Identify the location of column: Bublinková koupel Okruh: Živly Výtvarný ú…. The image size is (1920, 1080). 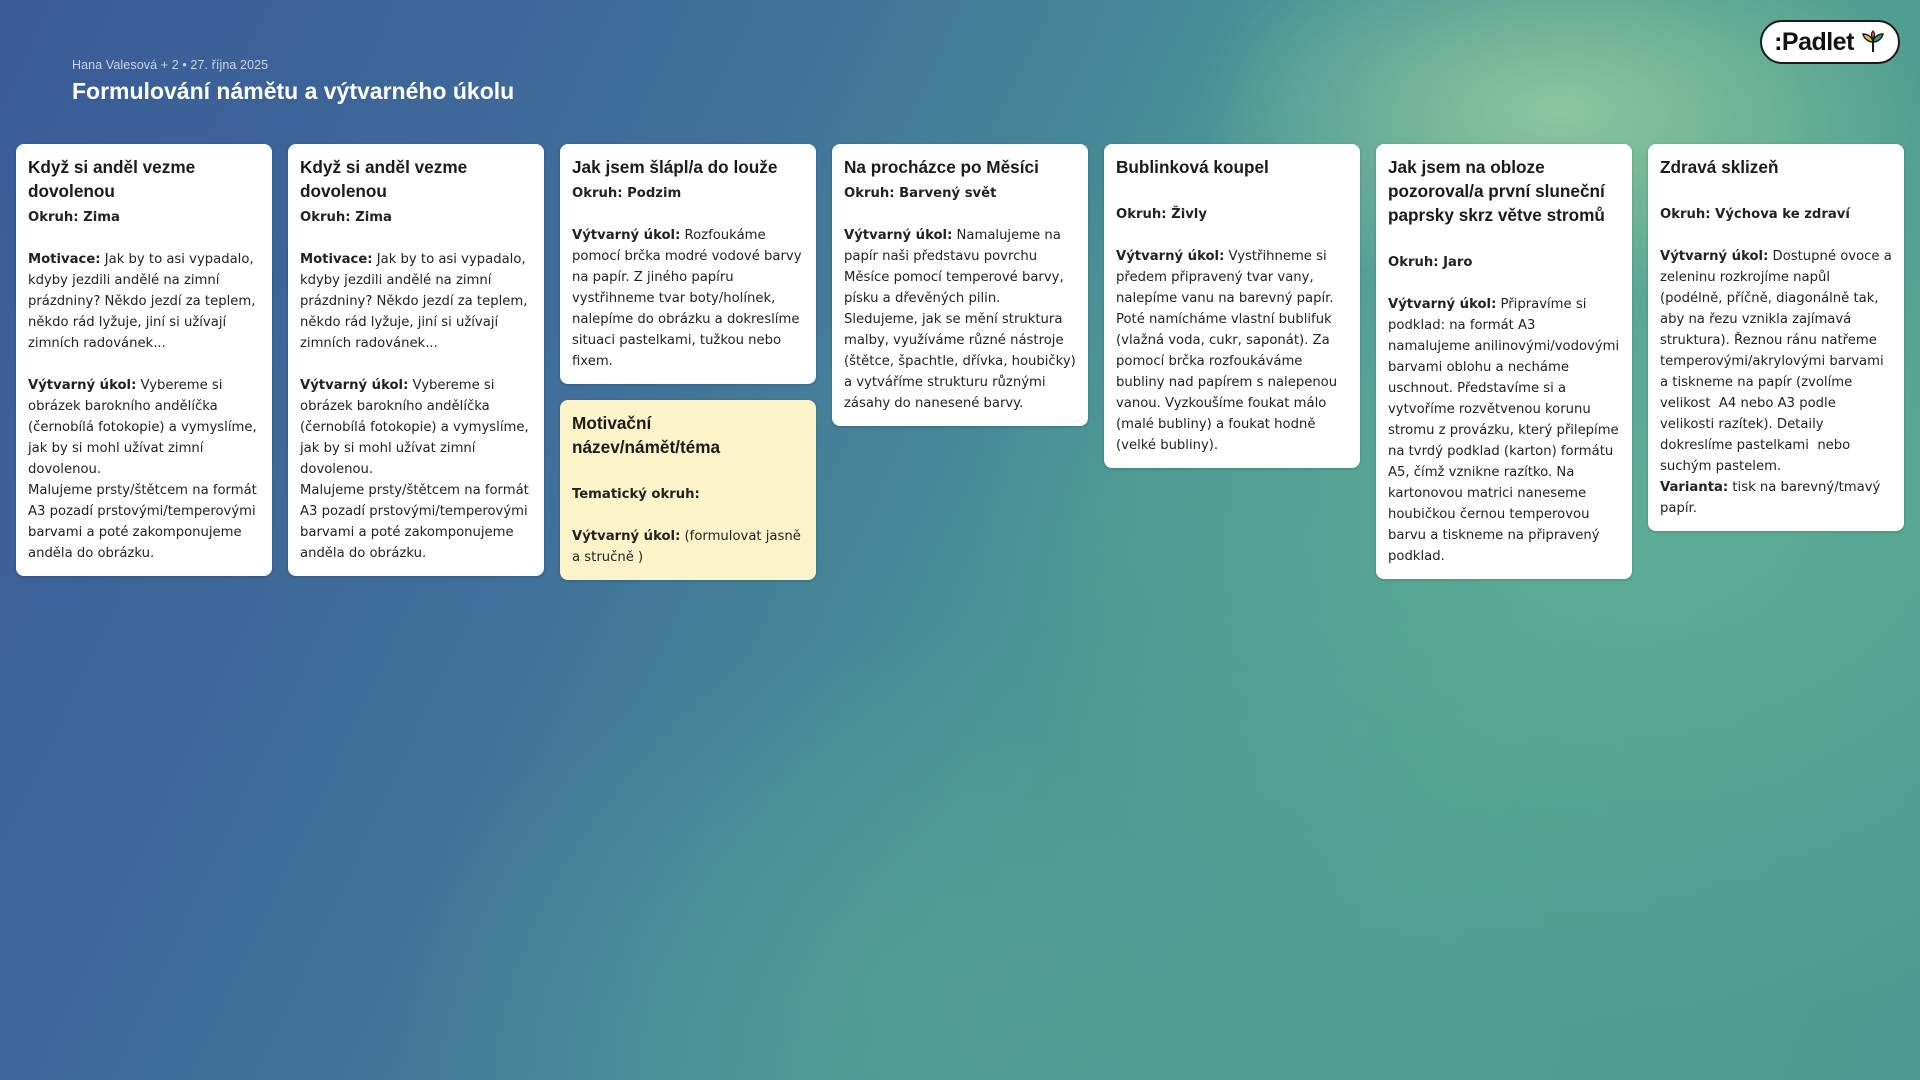
(1232, 362).